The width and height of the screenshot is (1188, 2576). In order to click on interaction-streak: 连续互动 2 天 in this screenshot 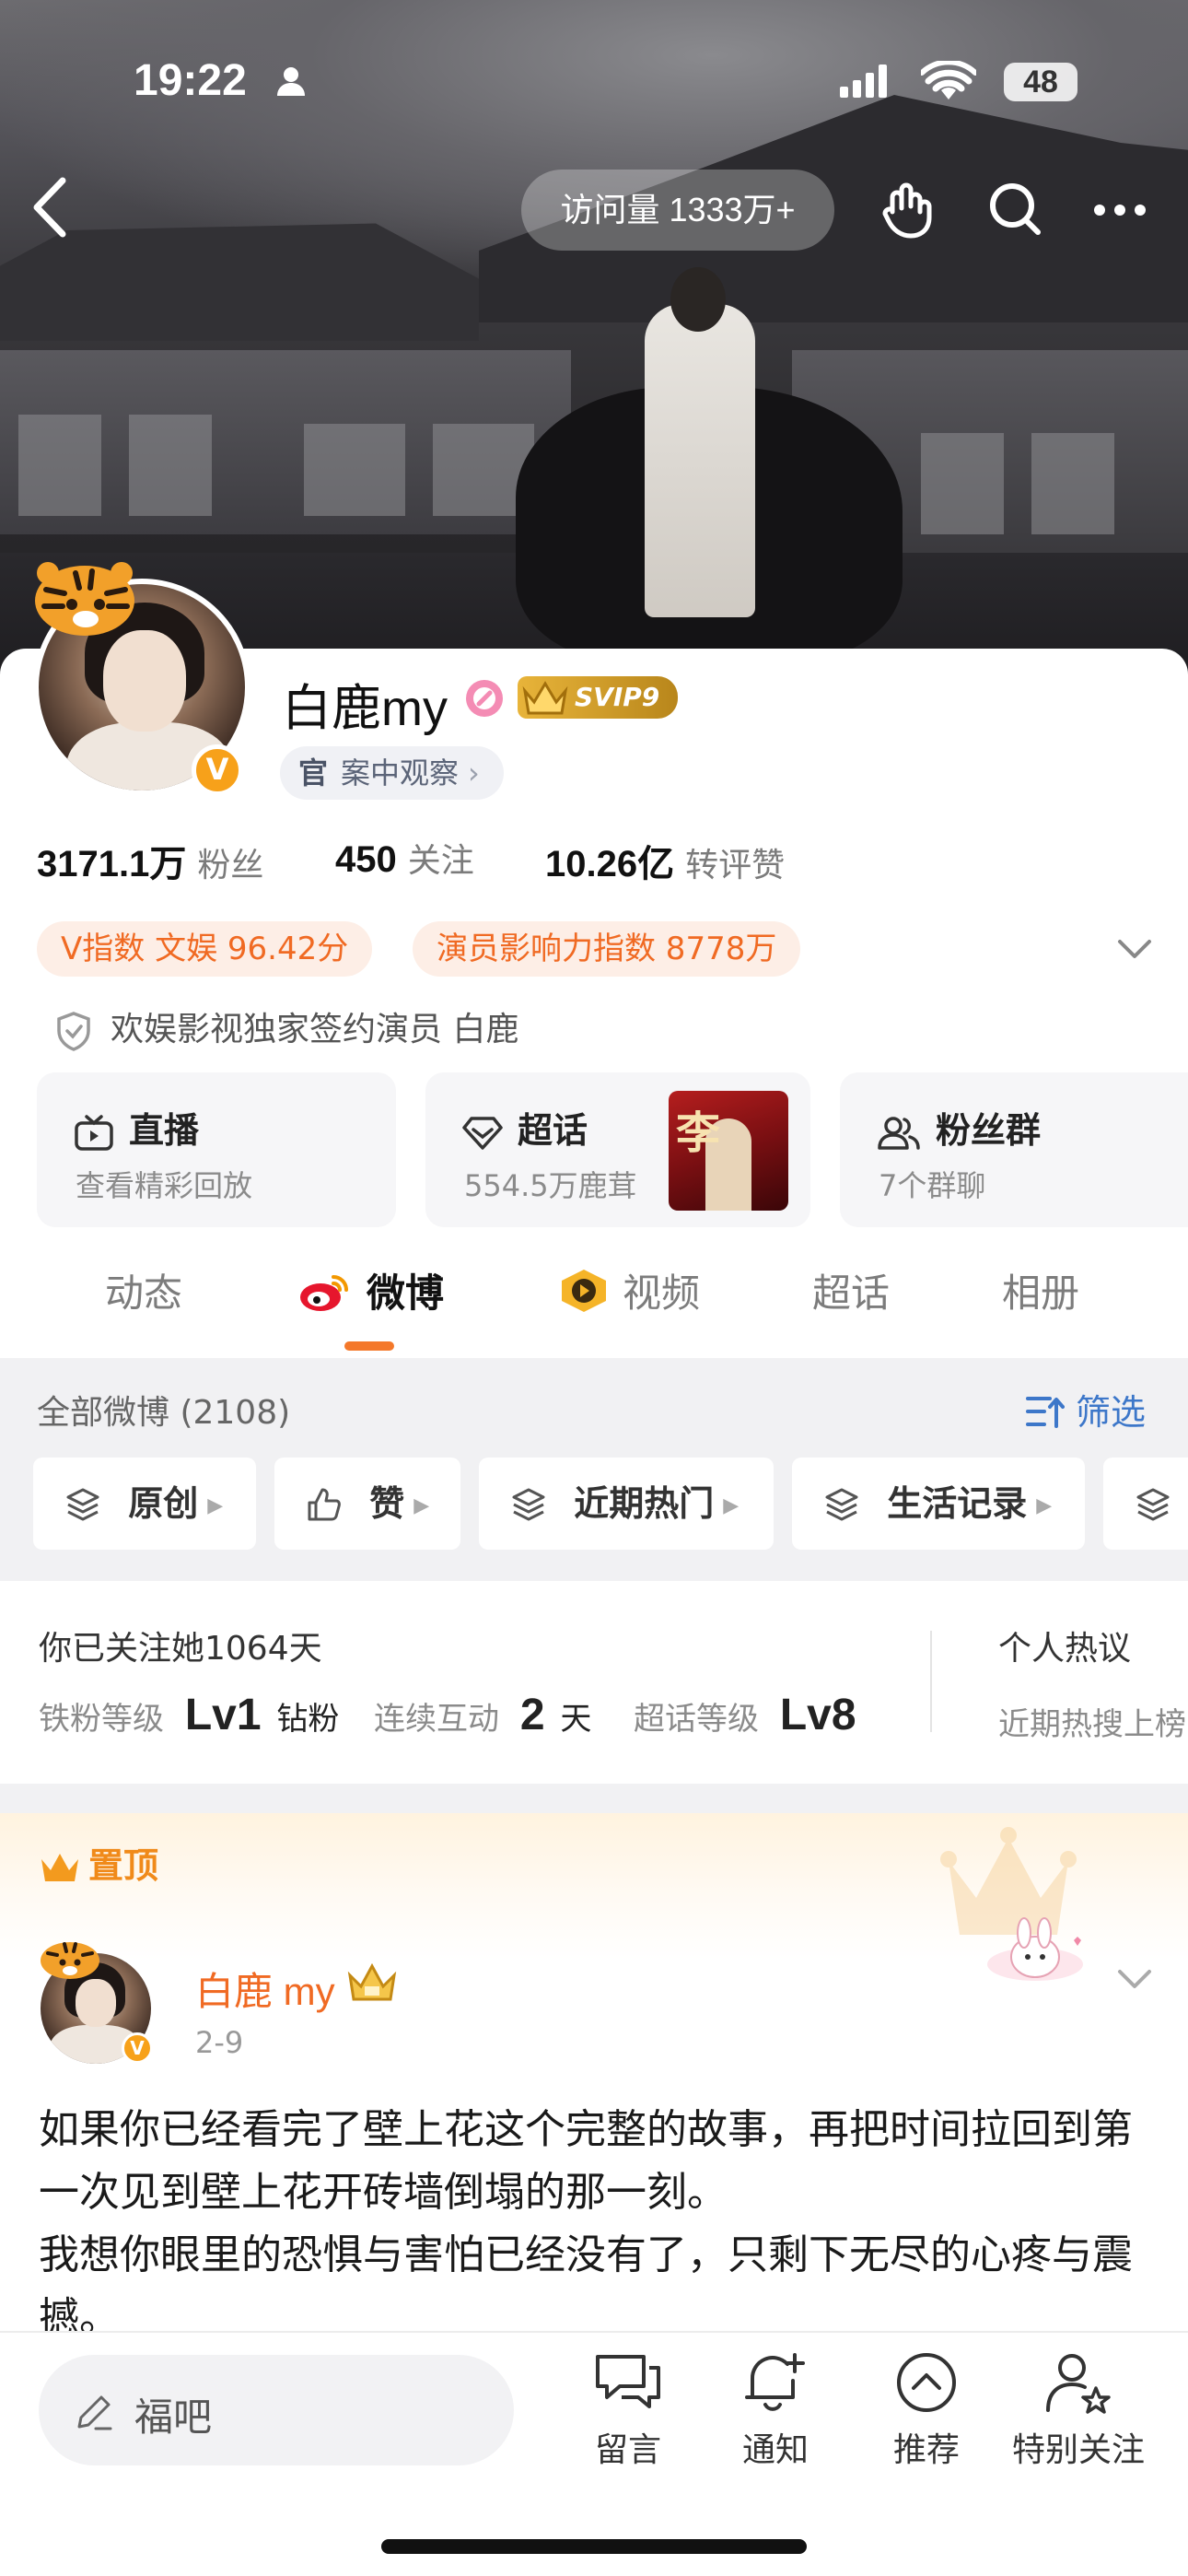, I will do `click(482, 1715)`.